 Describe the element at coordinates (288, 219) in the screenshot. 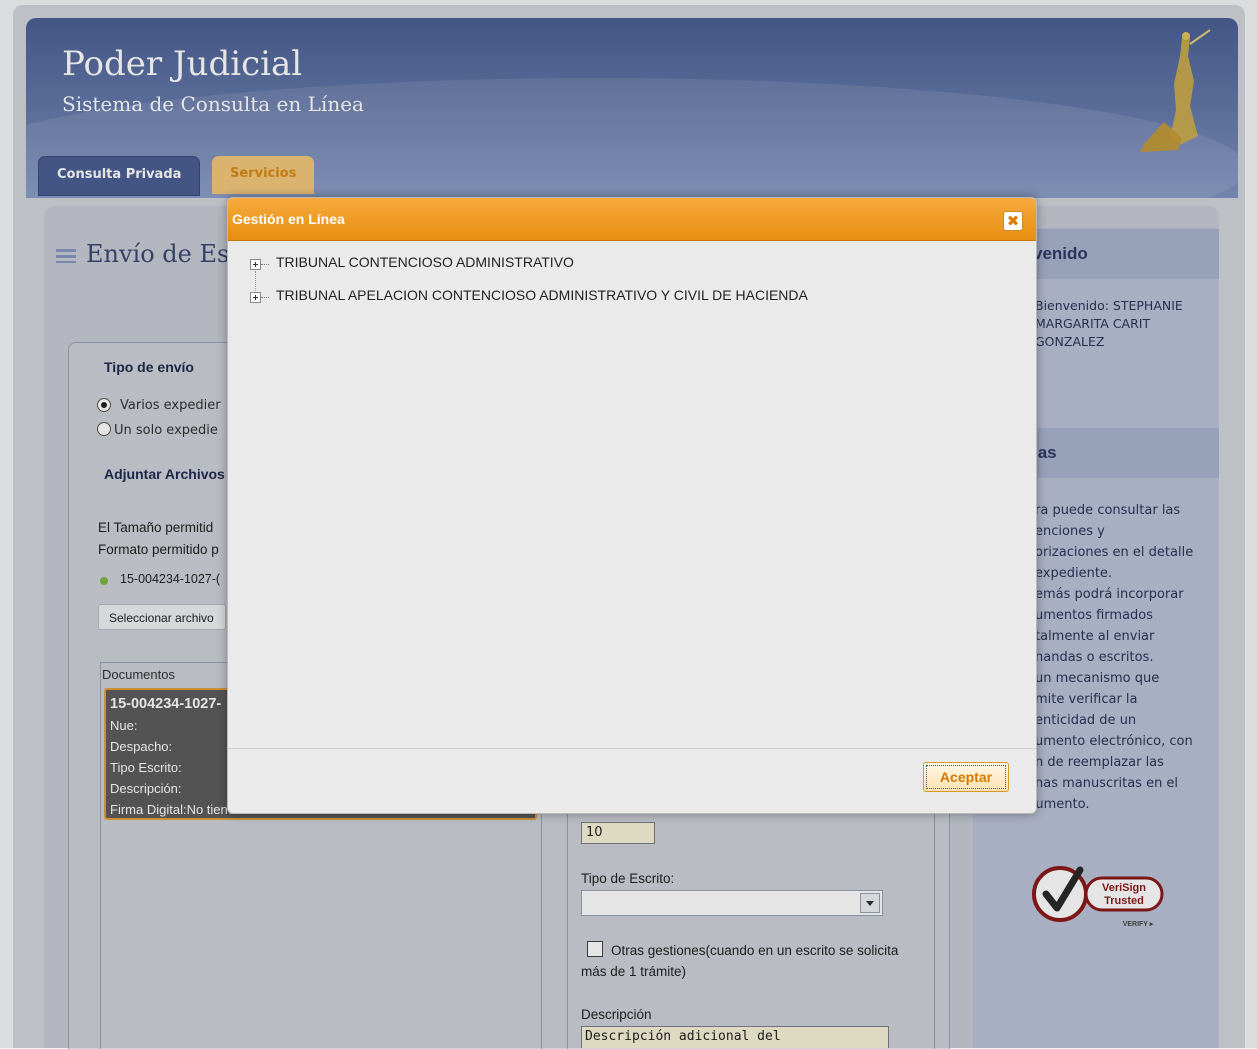

I see `modal-title: Gestión en Línea` at that location.